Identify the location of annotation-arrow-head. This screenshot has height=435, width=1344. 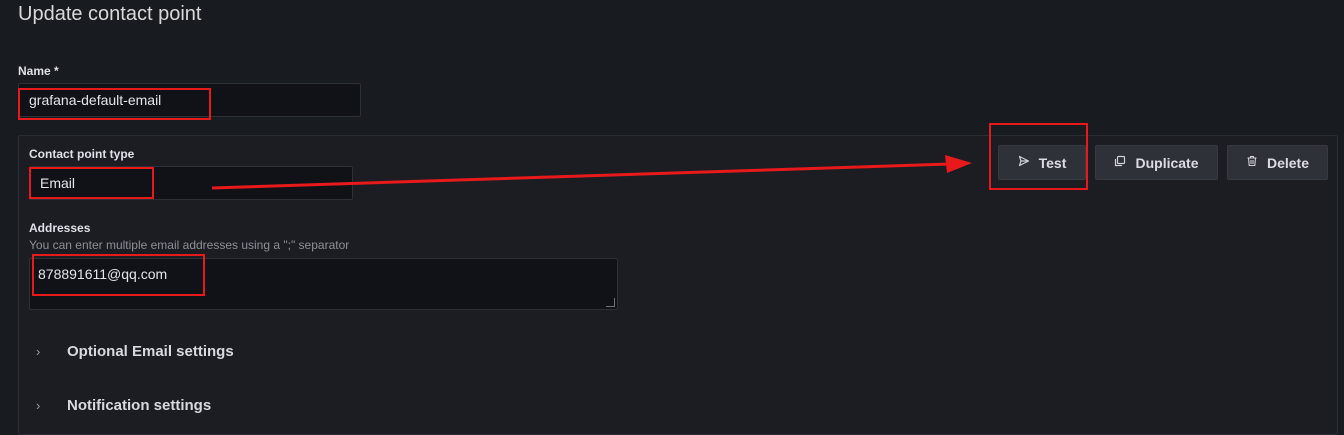
(958, 164).